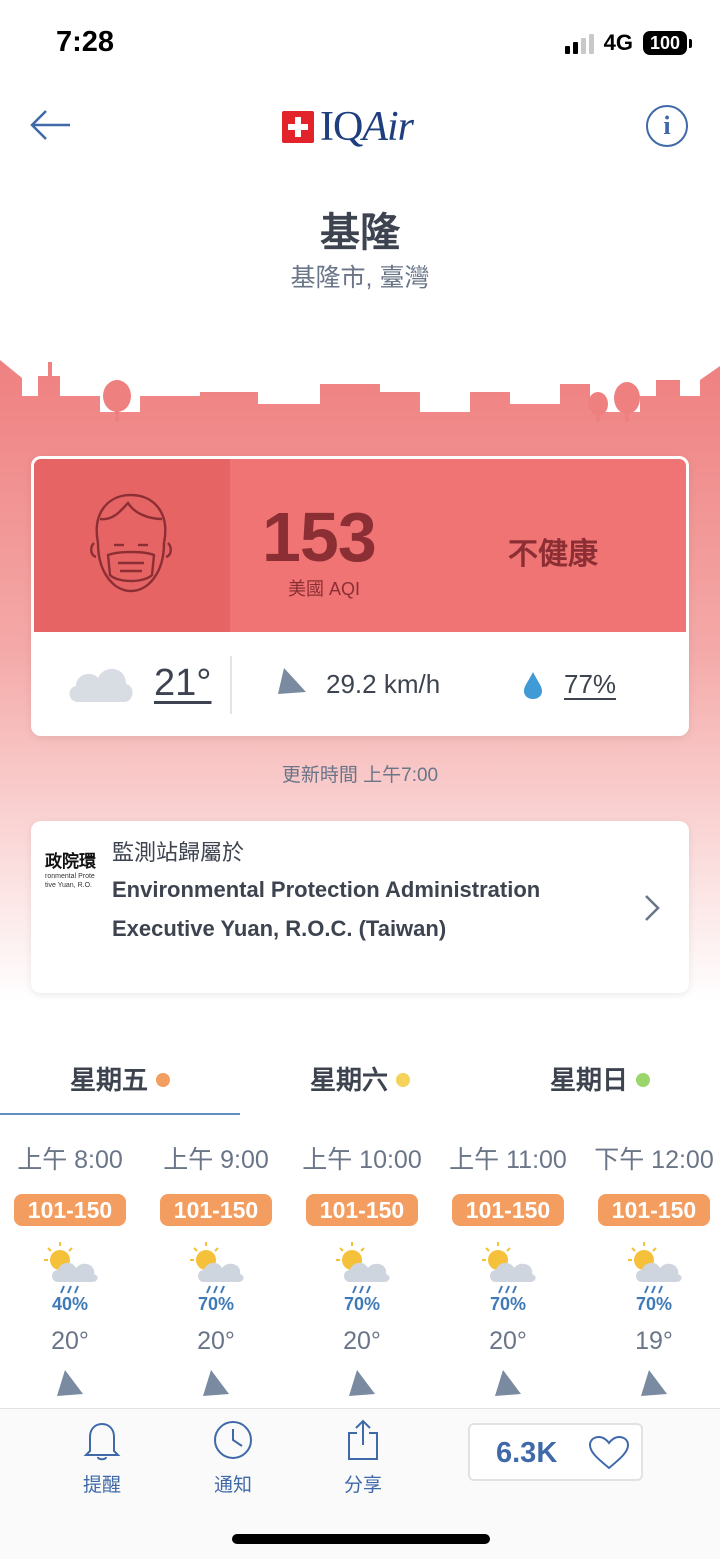 This screenshot has width=720, height=1559. I want to click on rain-chance: 40%, so click(70, 1304).